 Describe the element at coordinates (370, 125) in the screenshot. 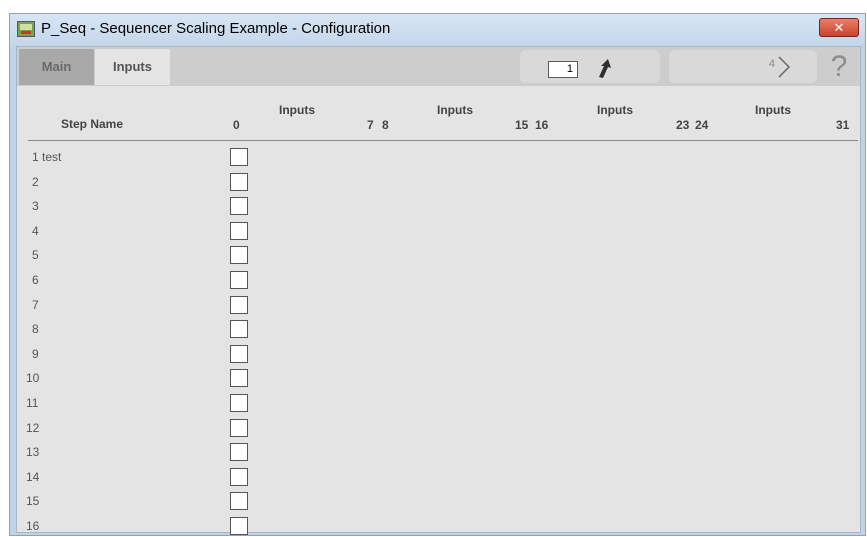

I see `inputs-group-1-end: 7` at that location.